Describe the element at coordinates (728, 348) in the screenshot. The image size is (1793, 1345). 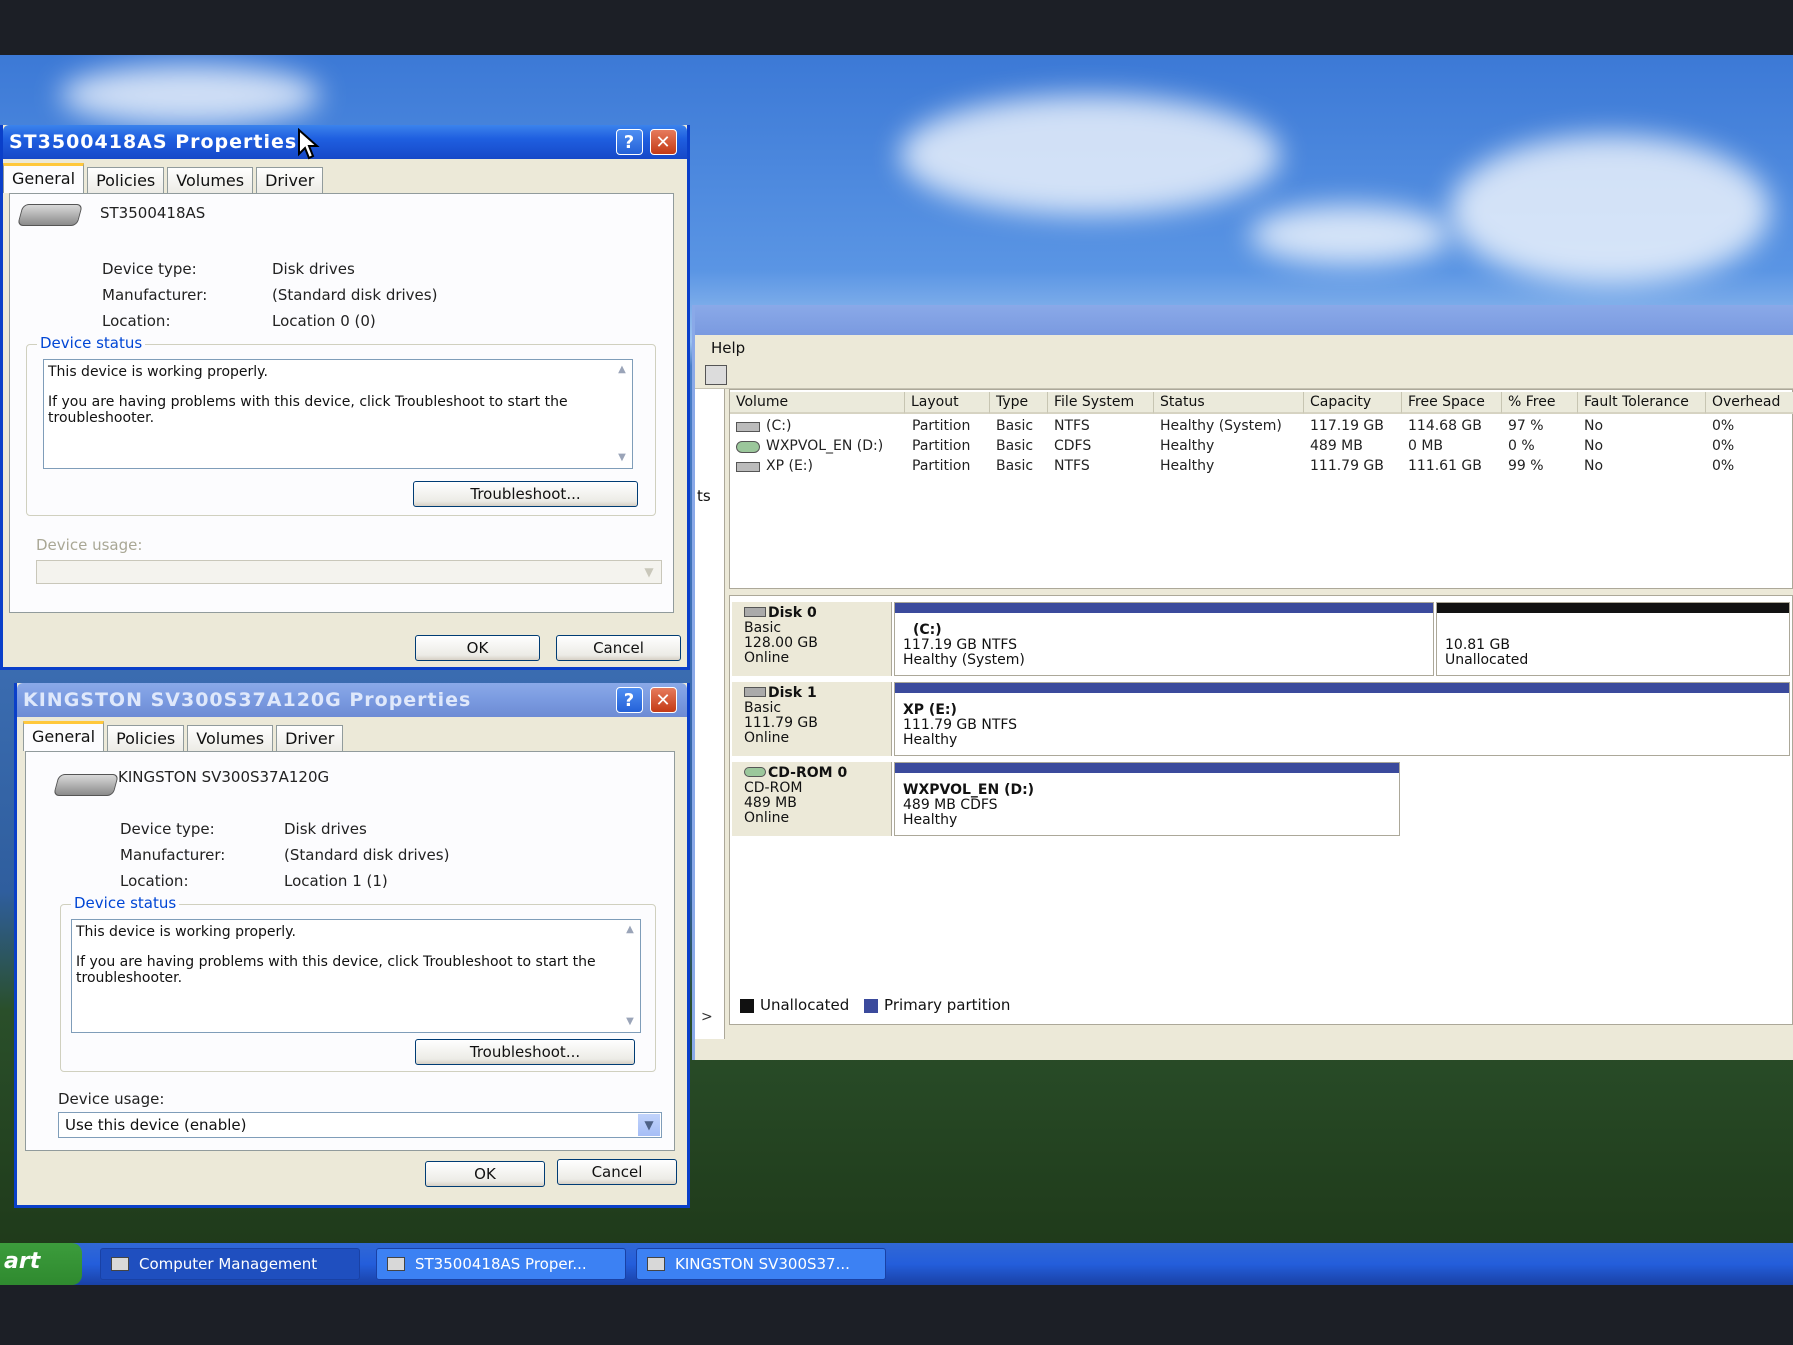
I see `menu-help: Help` at that location.